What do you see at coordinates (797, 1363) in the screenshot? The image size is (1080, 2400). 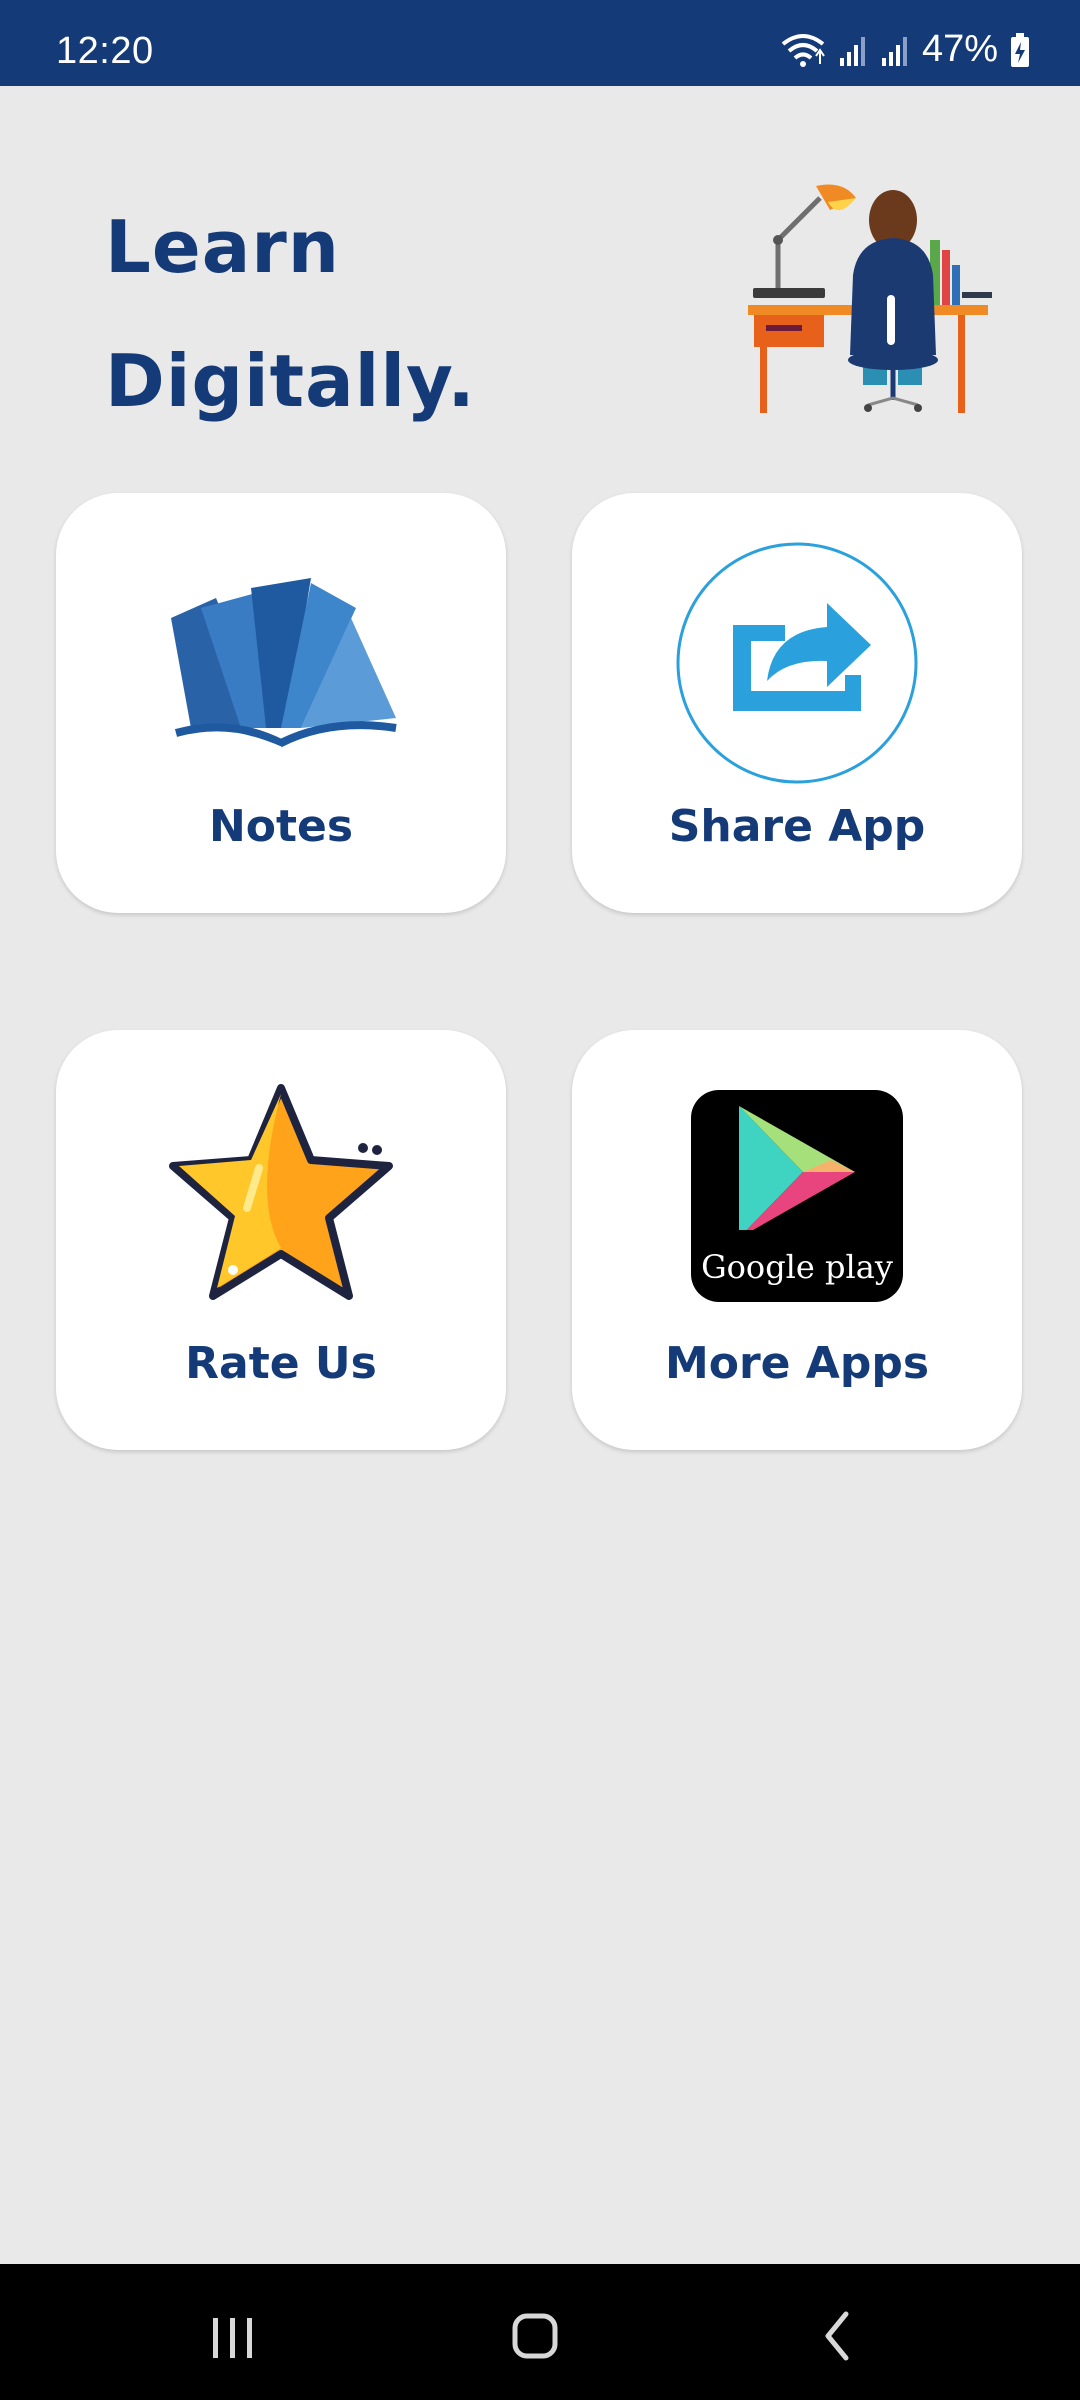 I see `more-apps-label: More Apps` at bounding box center [797, 1363].